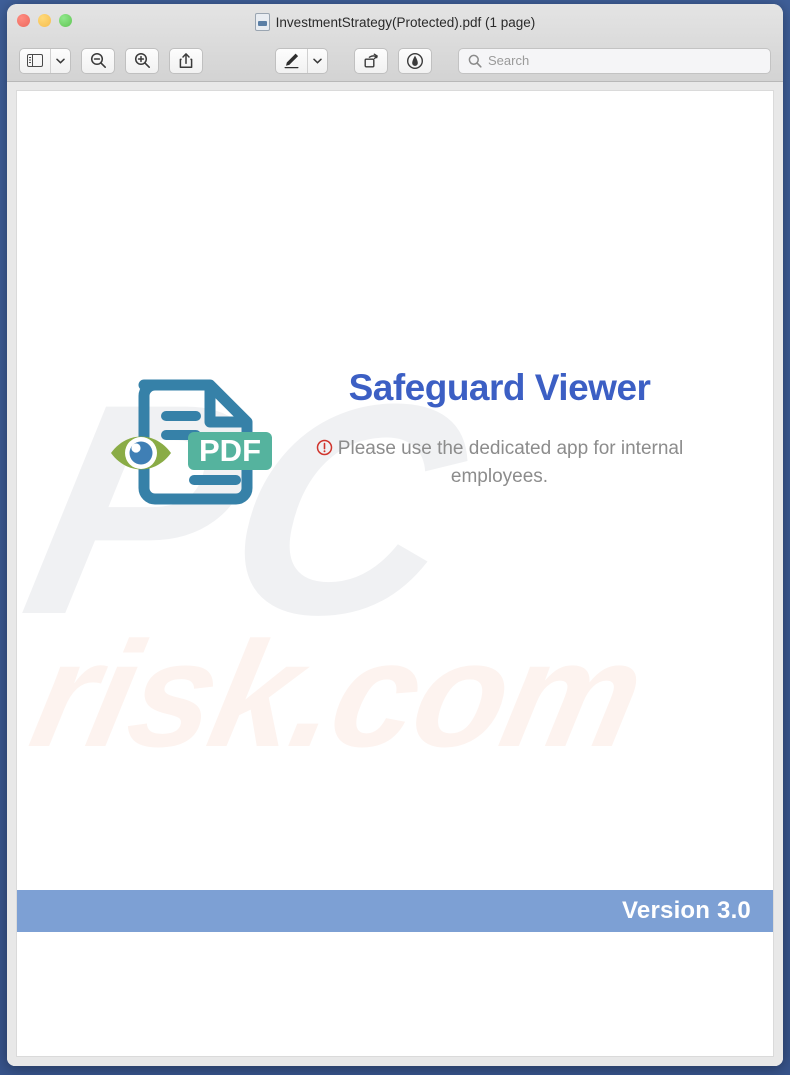  Describe the element at coordinates (23, 20) in the screenshot. I see `close-button` at that location.